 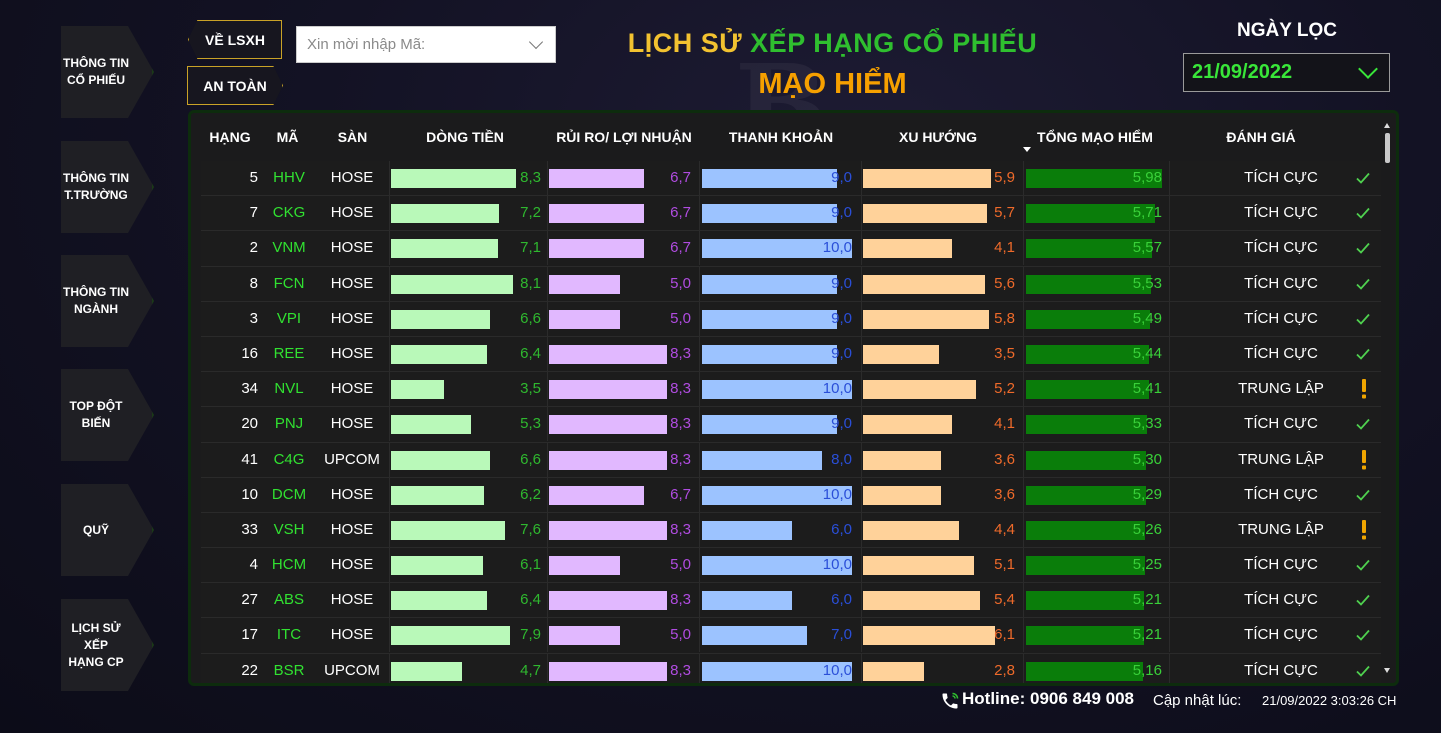 I want to click on tong-value: 5,44, so click(x=1147, y=353).